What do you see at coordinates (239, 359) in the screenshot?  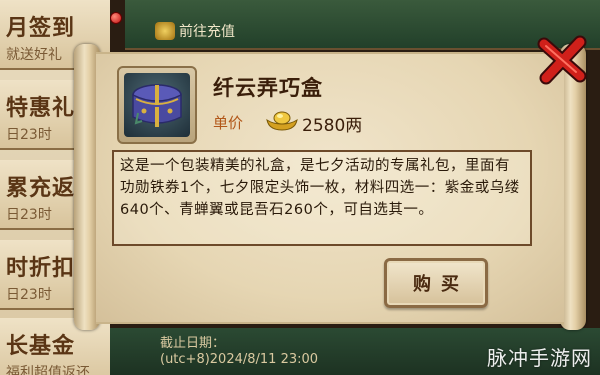 I see `deadline-value: (utc+8)2024/8/11 23:00` at bounding box center [239, 359].